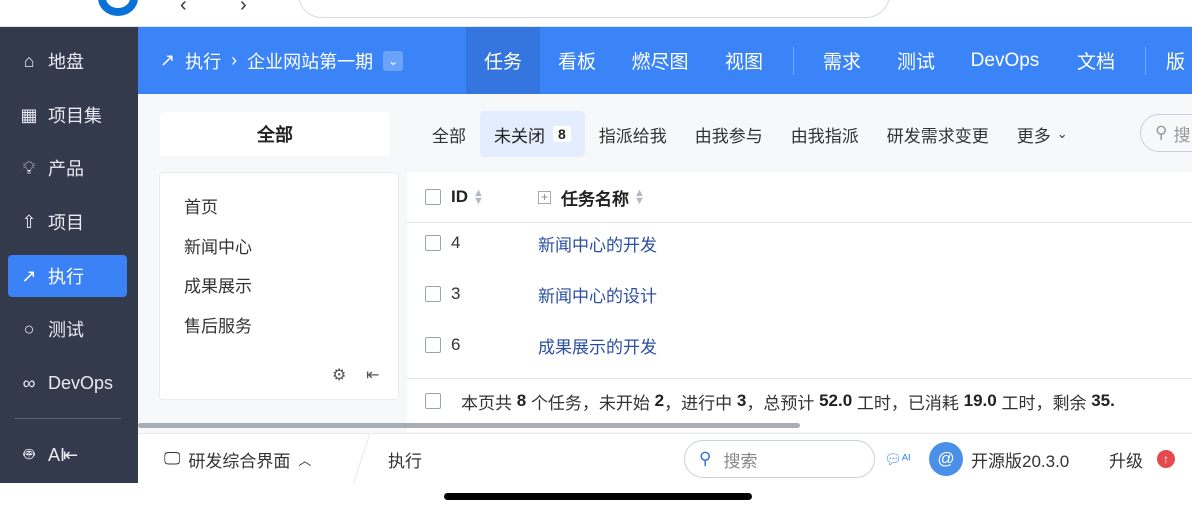 The height and width of the screenshot is (511, 1192). What do you see at coordinates (29, 382) in the screenshot?
I see `infinity-icon: ∞` at bounding box center [29, 382].